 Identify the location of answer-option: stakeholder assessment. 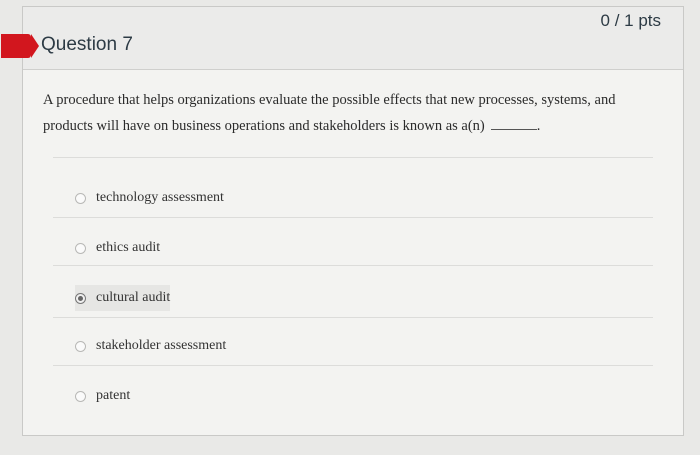
(150, 346).